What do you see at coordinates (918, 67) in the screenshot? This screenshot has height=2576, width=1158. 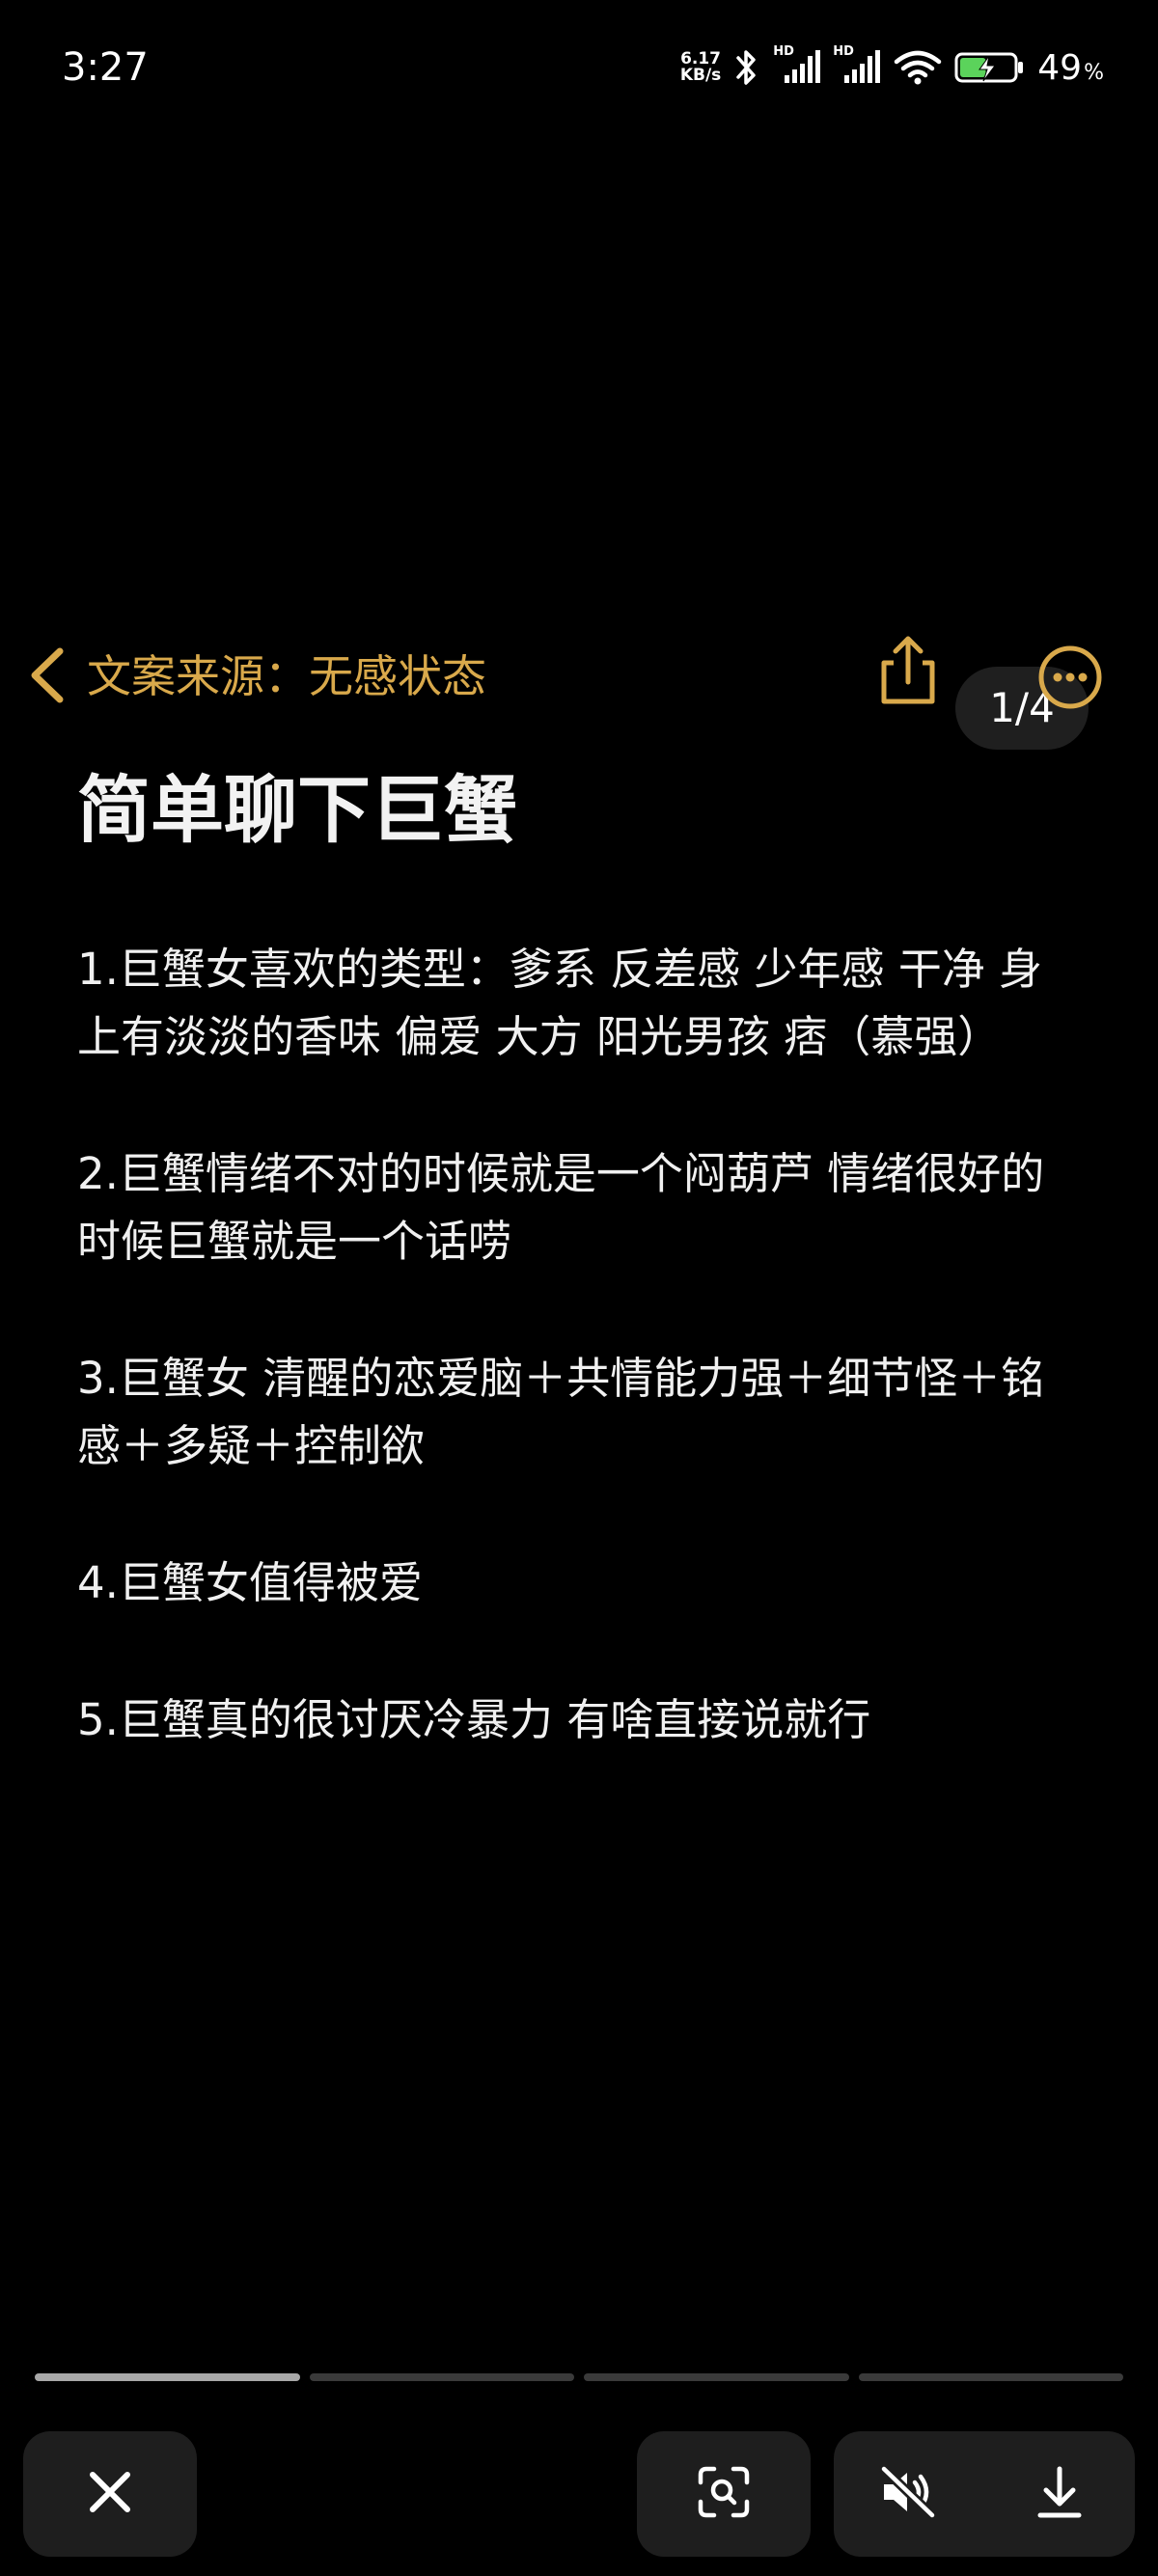 I see `wifi-icon` at bounding box center [918, 67].